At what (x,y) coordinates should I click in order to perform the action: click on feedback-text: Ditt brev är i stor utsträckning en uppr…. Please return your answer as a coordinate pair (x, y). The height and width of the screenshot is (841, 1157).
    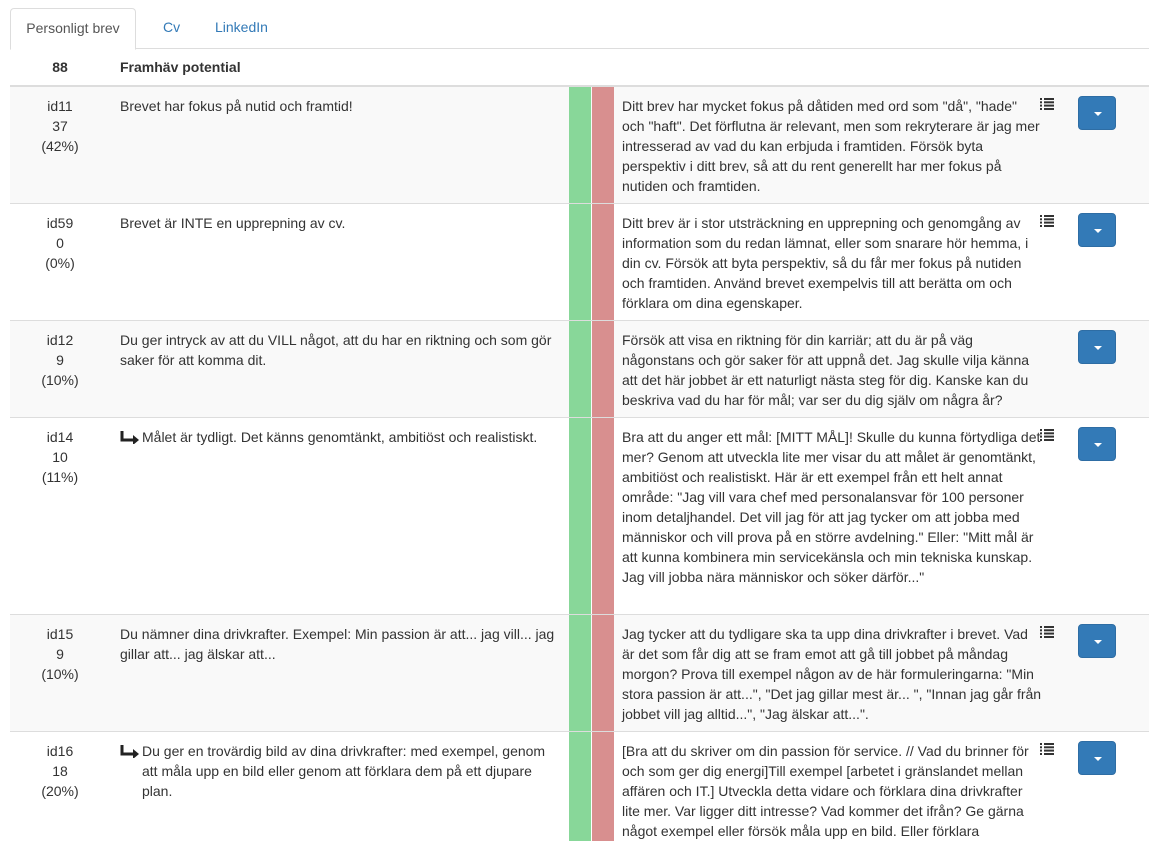
    Looking at the image, I should click on (825, 263).